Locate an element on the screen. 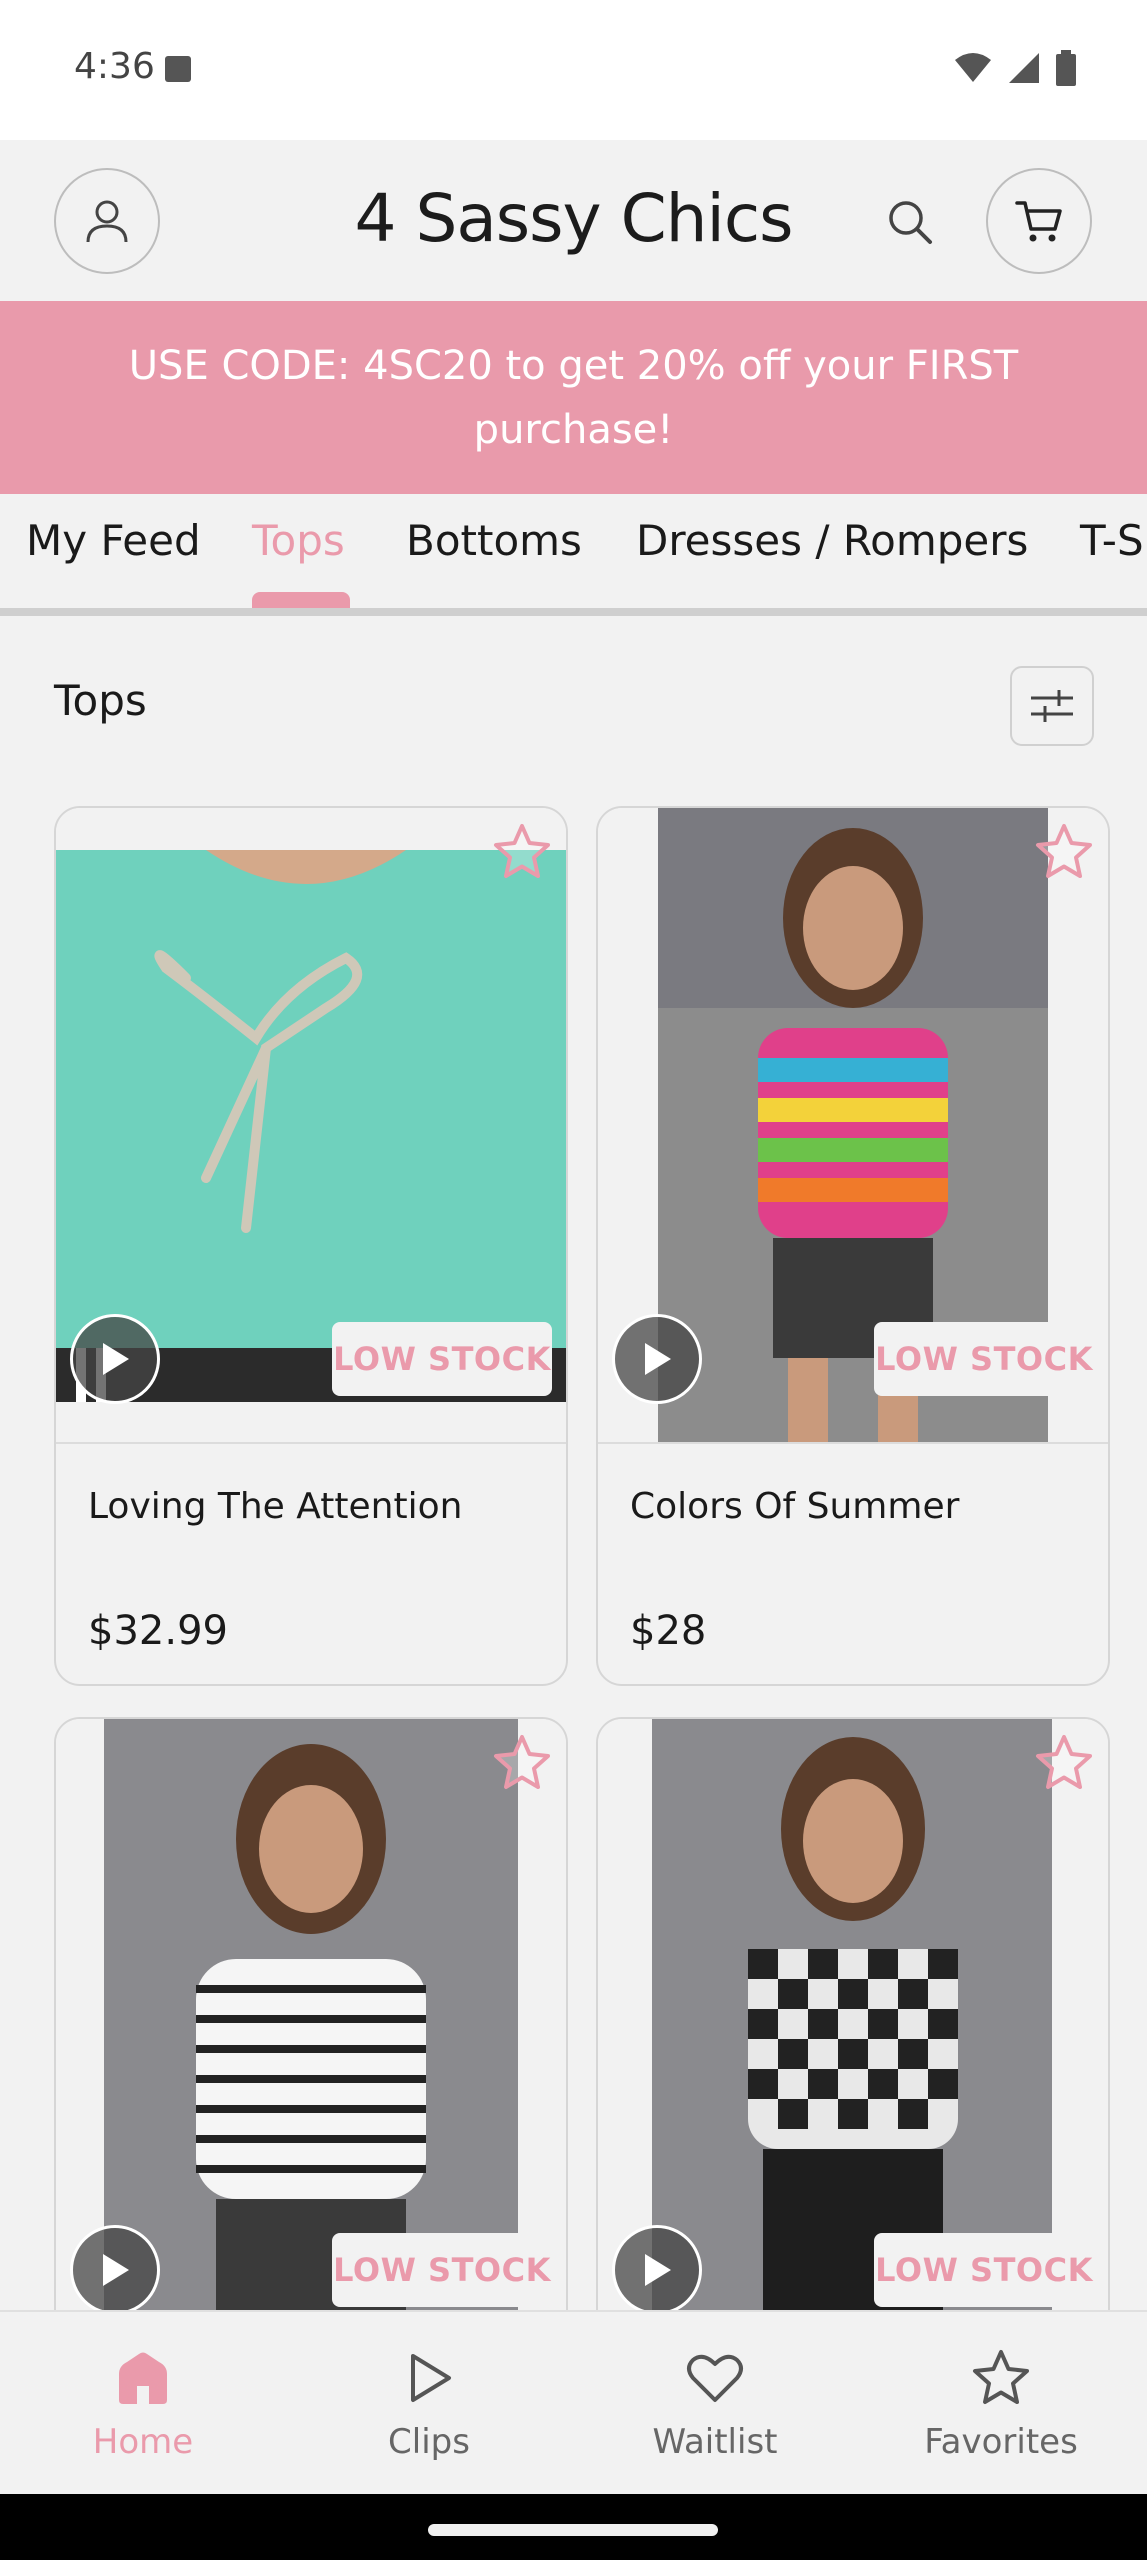 The image size is (1147, 2560). cart-icon is located at coordinates (1038, 221).